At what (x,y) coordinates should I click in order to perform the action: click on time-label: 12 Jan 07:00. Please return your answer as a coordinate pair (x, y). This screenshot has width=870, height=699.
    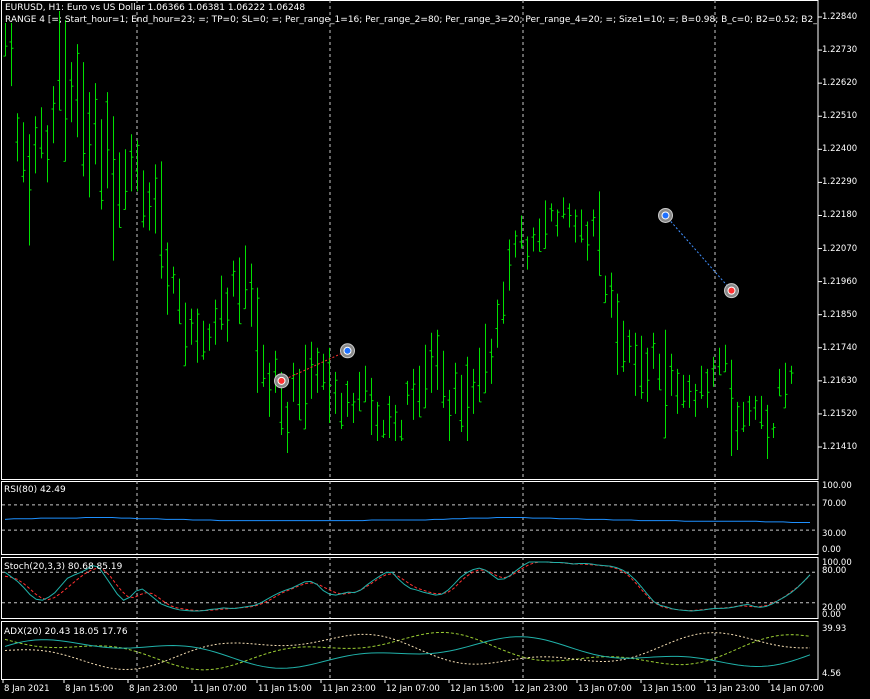
    Looking at the image, I should click on (413, 689).